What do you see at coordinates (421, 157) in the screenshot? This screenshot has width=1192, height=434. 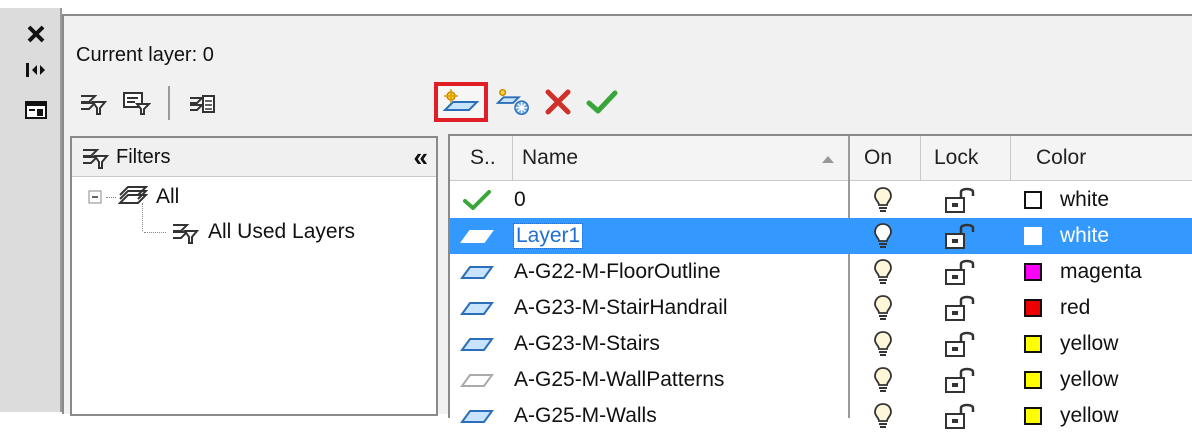 I see `collapse-filters-button: «` at bounding box center [421, 157].